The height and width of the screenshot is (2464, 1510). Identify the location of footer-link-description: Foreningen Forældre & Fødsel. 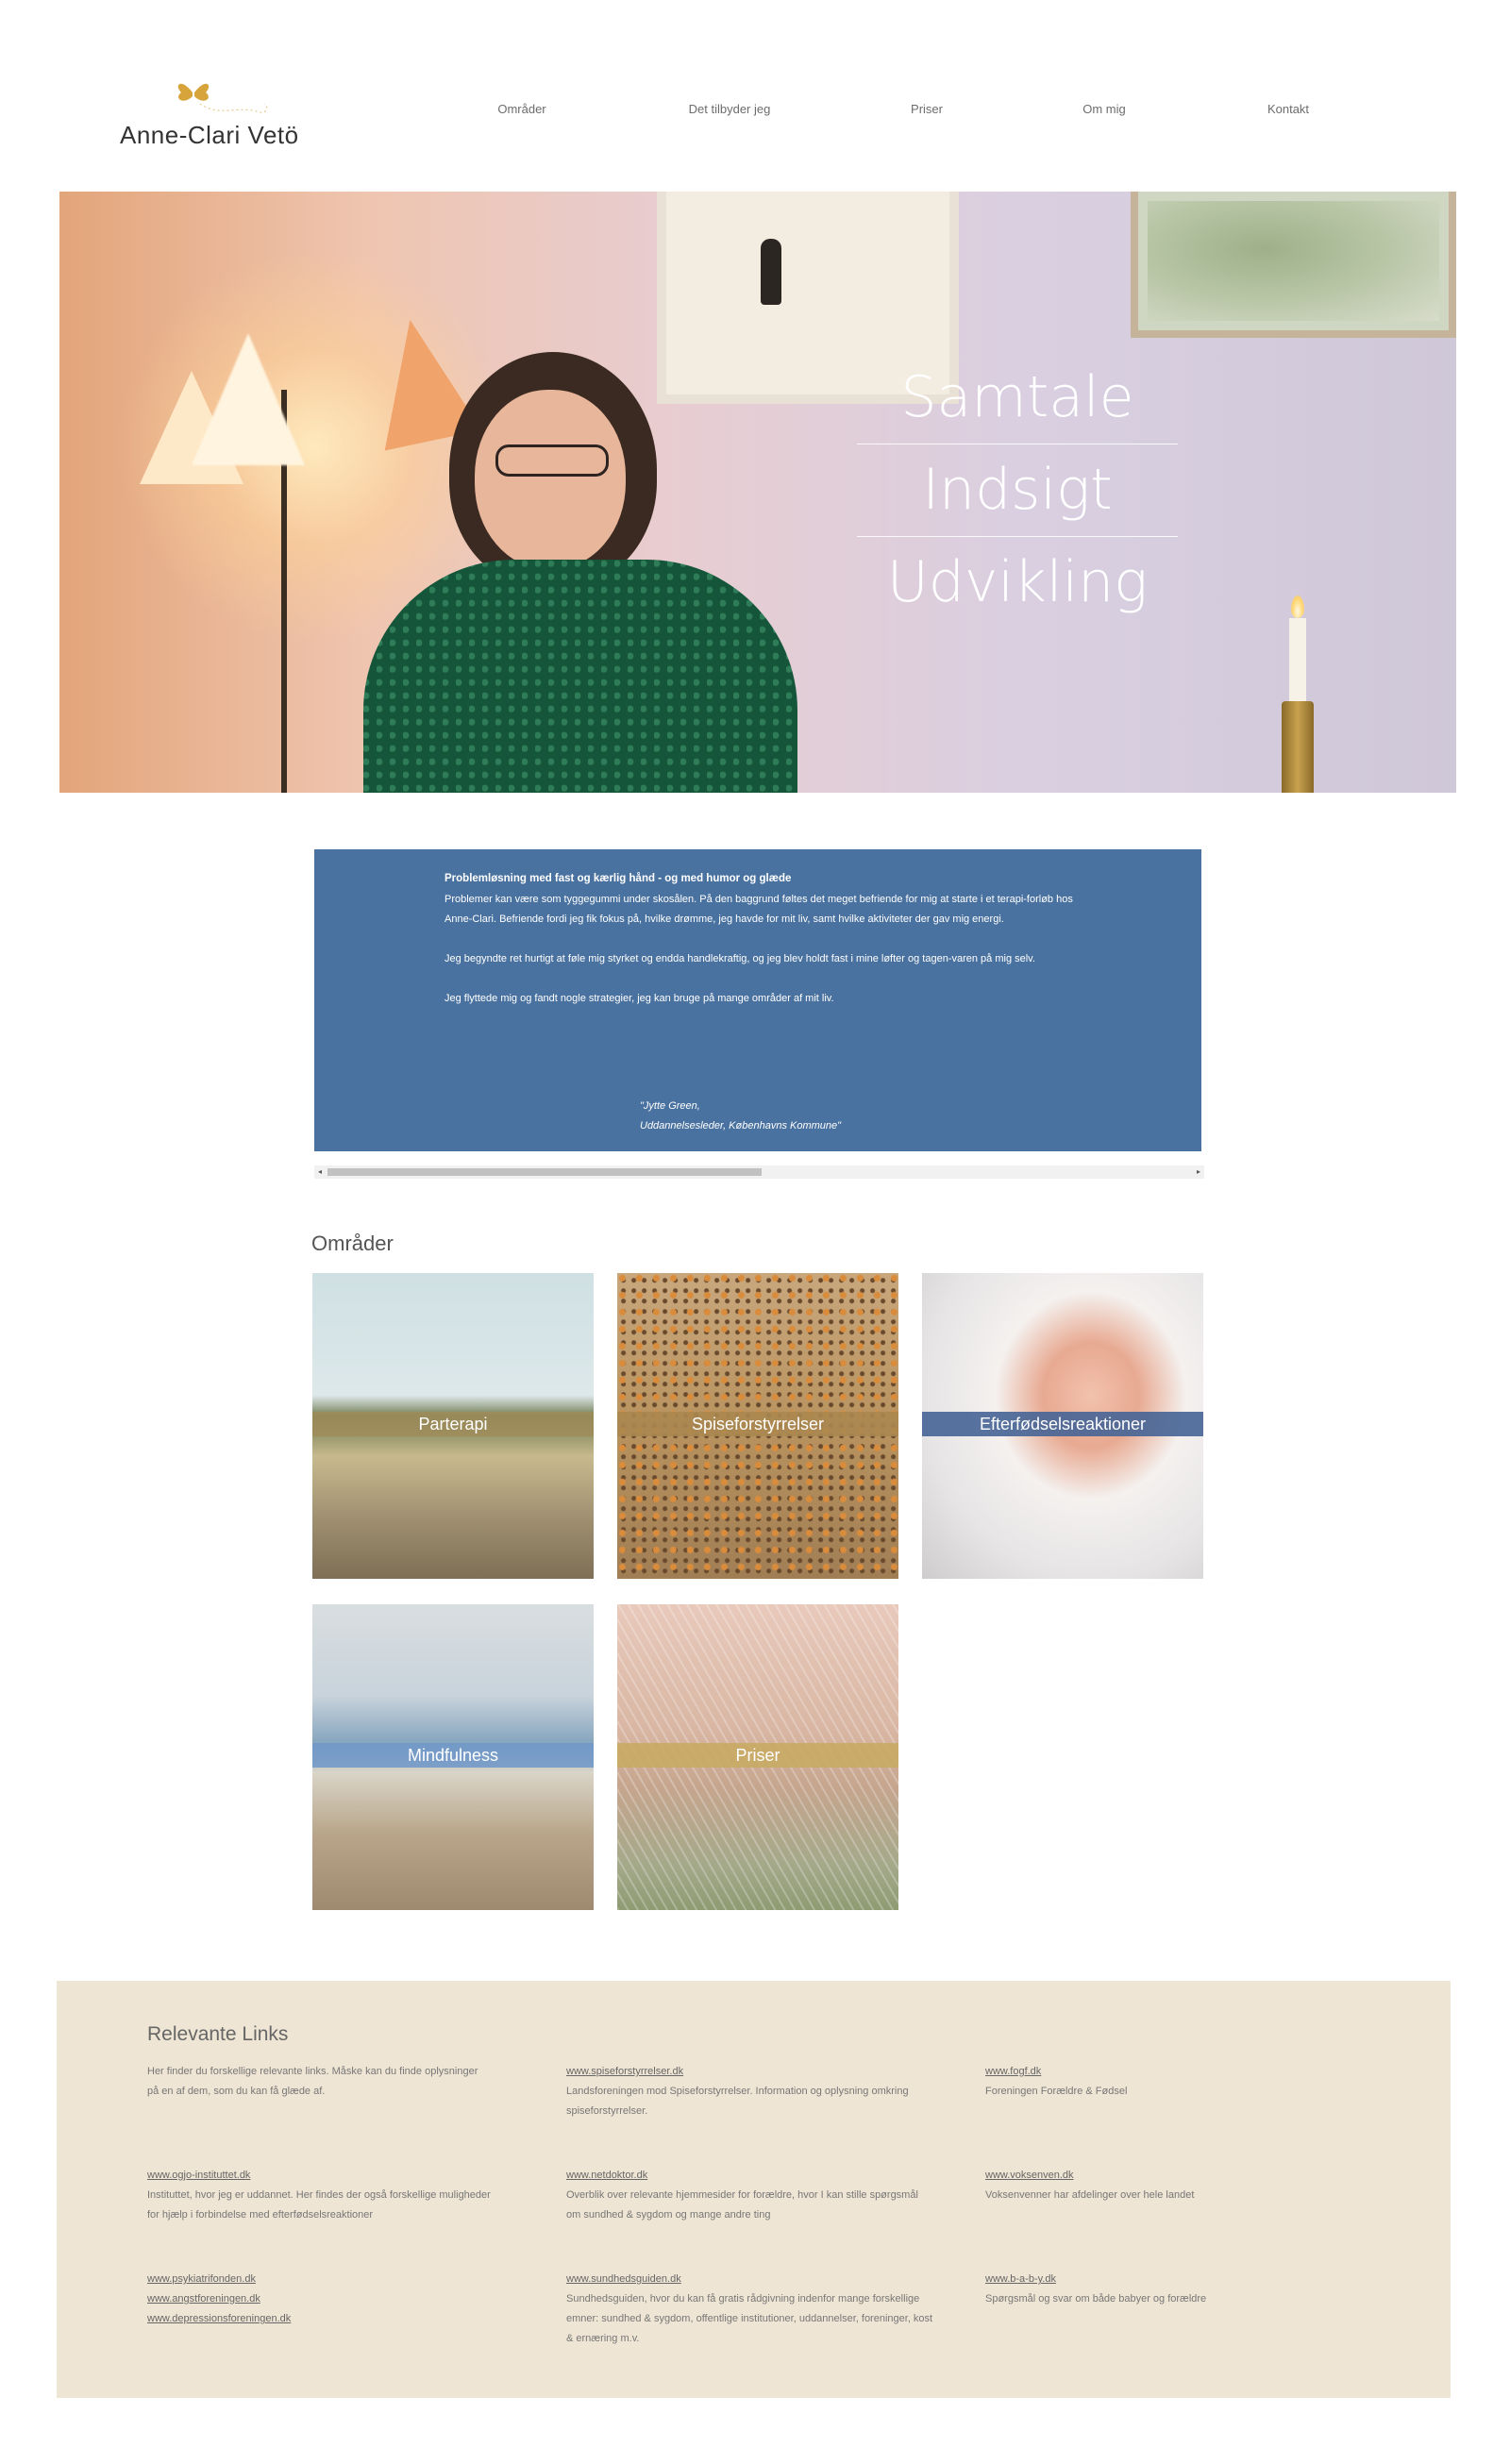
(1056, 2091).